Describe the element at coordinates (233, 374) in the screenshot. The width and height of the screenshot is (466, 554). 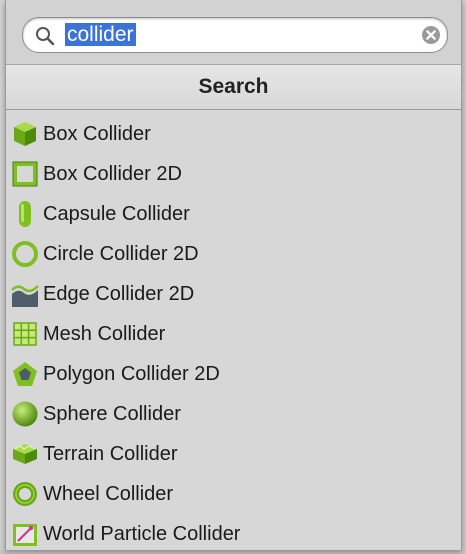
I see `list-item-polygon-collider-2d: Polygon Collider 2D` at that location.